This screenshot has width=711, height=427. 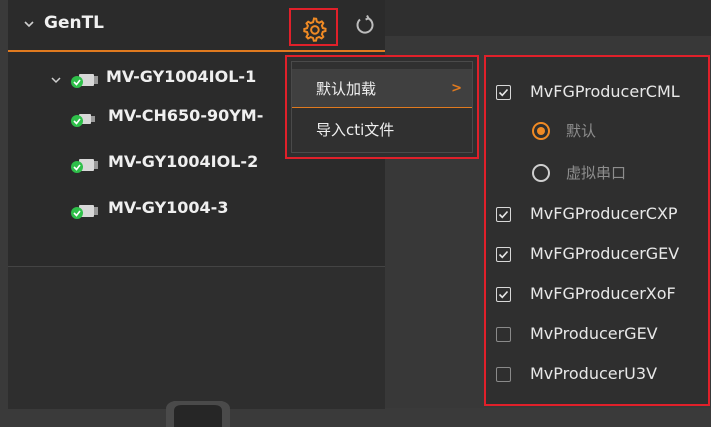 I want to click on settings-menu: 默认加载 > 导入cti文件, so click(x=382, y=107).